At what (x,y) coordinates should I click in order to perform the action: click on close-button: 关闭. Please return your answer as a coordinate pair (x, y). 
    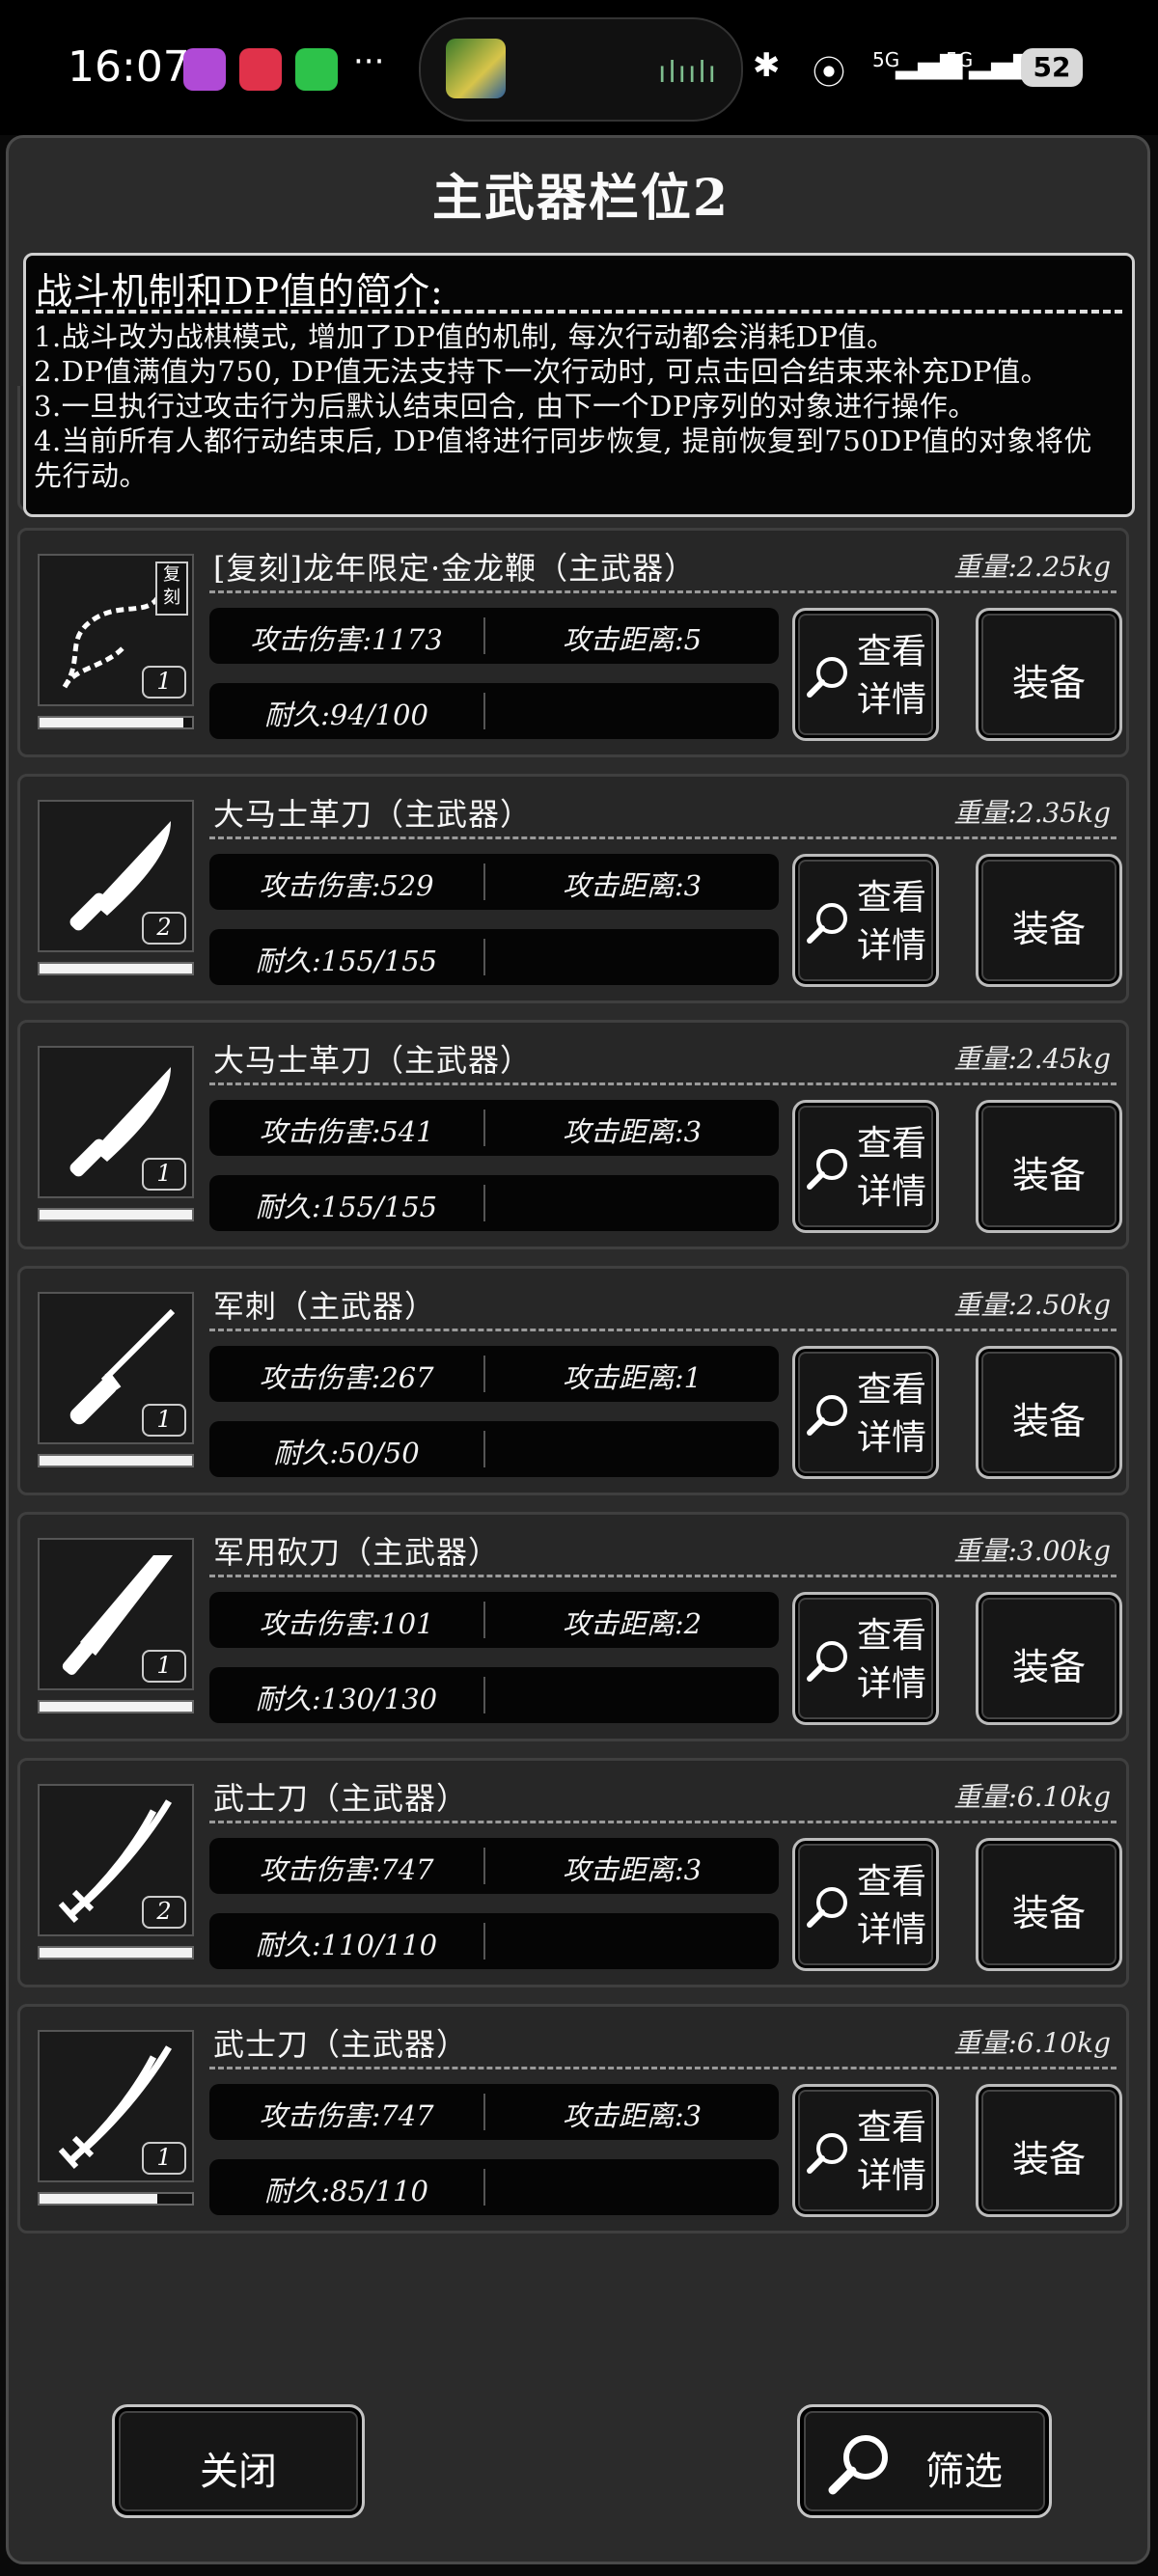
    Looking at the image, I should click on (238, 2461).